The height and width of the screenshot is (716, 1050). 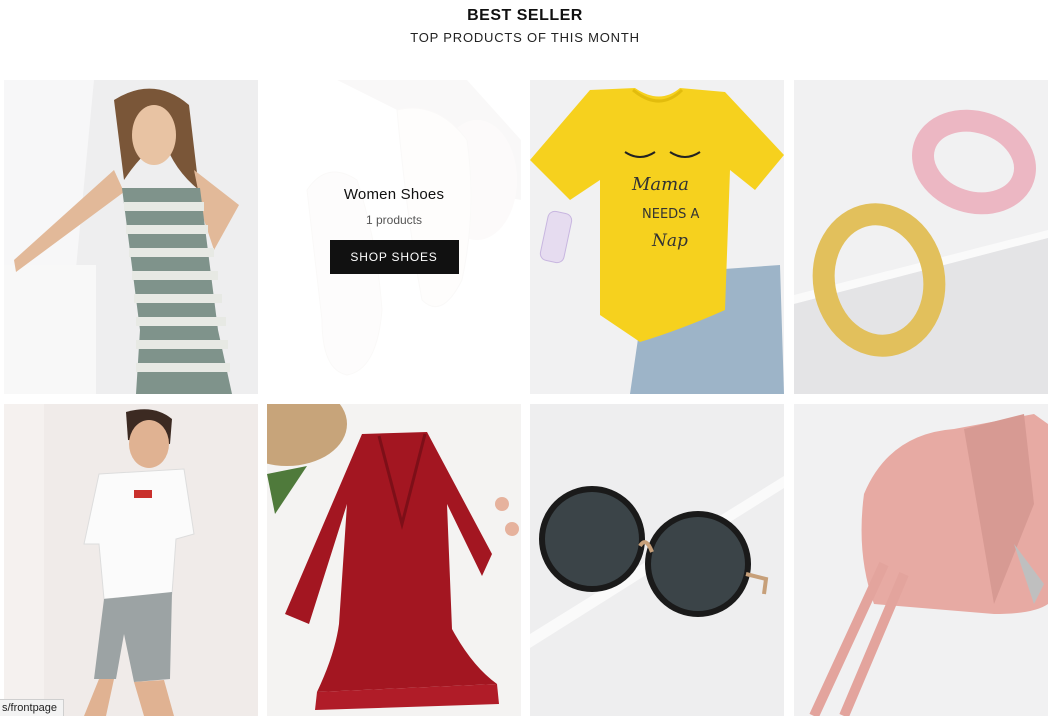 I want to click on section-title: BEST SELLER, so click(x=525, y=15).